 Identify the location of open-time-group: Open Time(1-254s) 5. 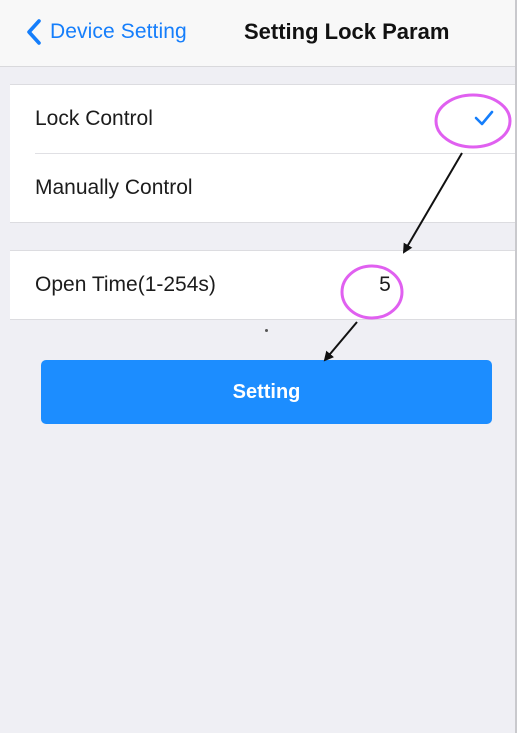
(263, 285).